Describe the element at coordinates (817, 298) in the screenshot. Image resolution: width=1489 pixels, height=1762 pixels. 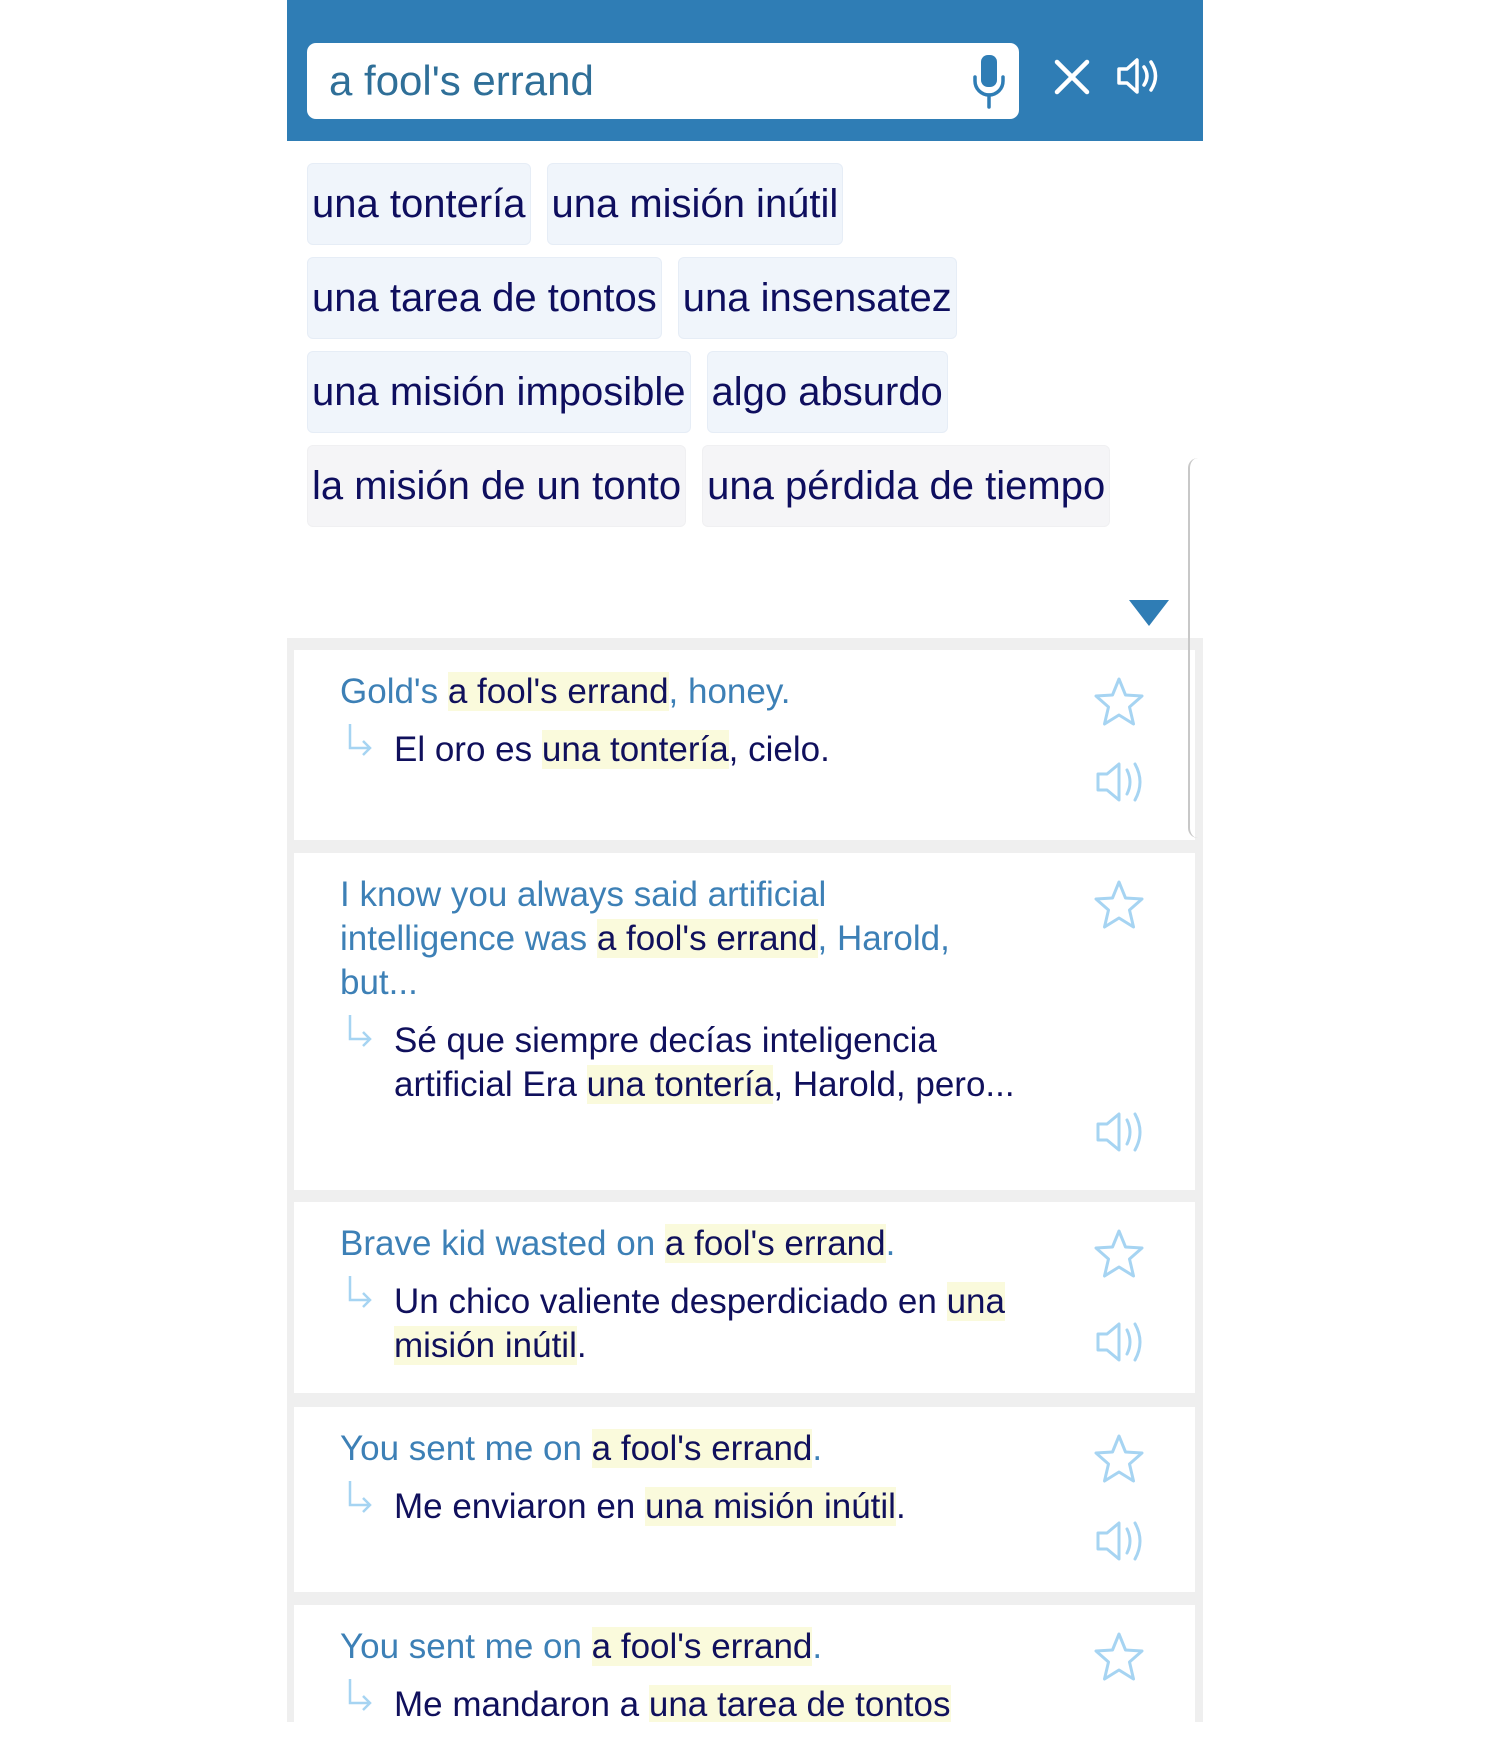
I see `translation-chip: una insensatez` at that location.